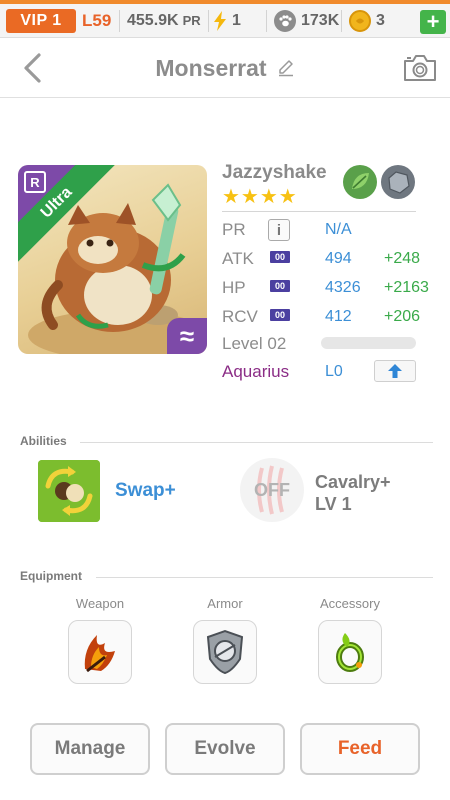 The width and height of the screenshot is (450, 800). I want to click on stat-value-rcv: 412, so click(338, 316).